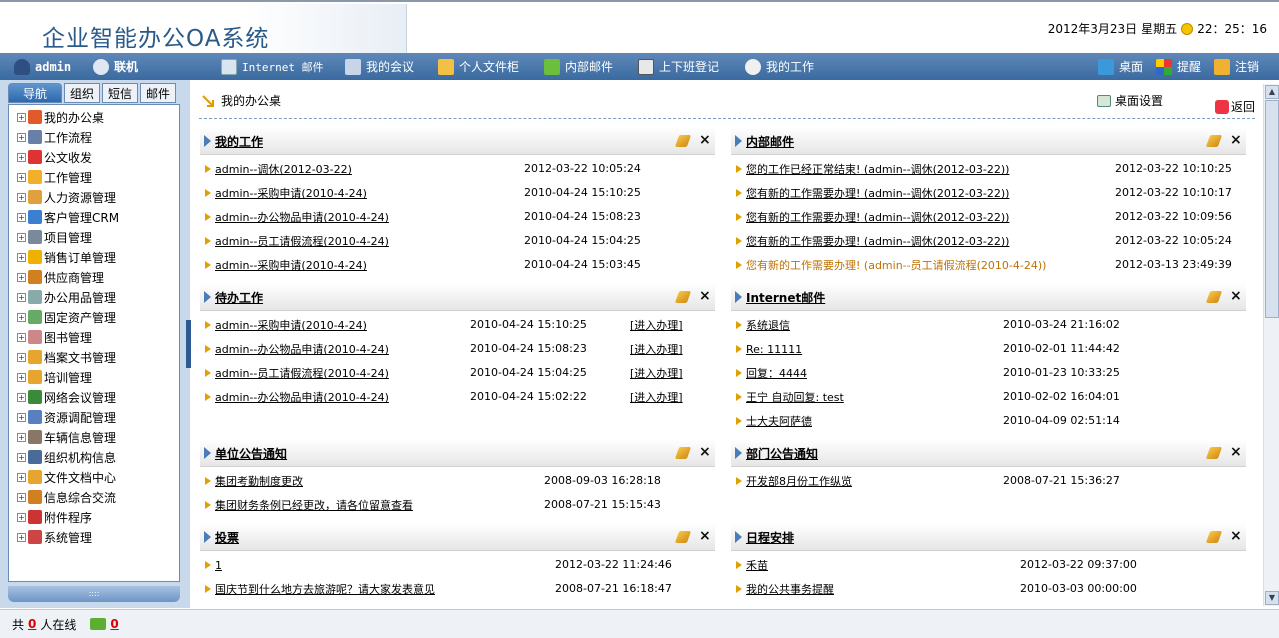 The height and width of the screenshot is (638, 1279). Describe the element at coordinates (314, 505) in the screenshot. I see `item-link: 集团财务条例已经更改，请各位留意查看` at that location.